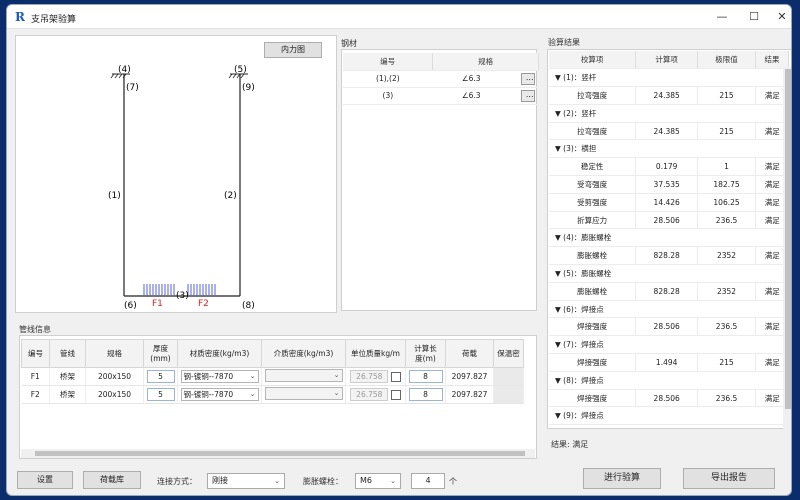 This screenshot has height=500, width=800. What do you see at coordinates (669, 184) in the screenshot?
I see `table-row: 受弯强度 37.535 182.75 满足` at bounding box center [669, 184].